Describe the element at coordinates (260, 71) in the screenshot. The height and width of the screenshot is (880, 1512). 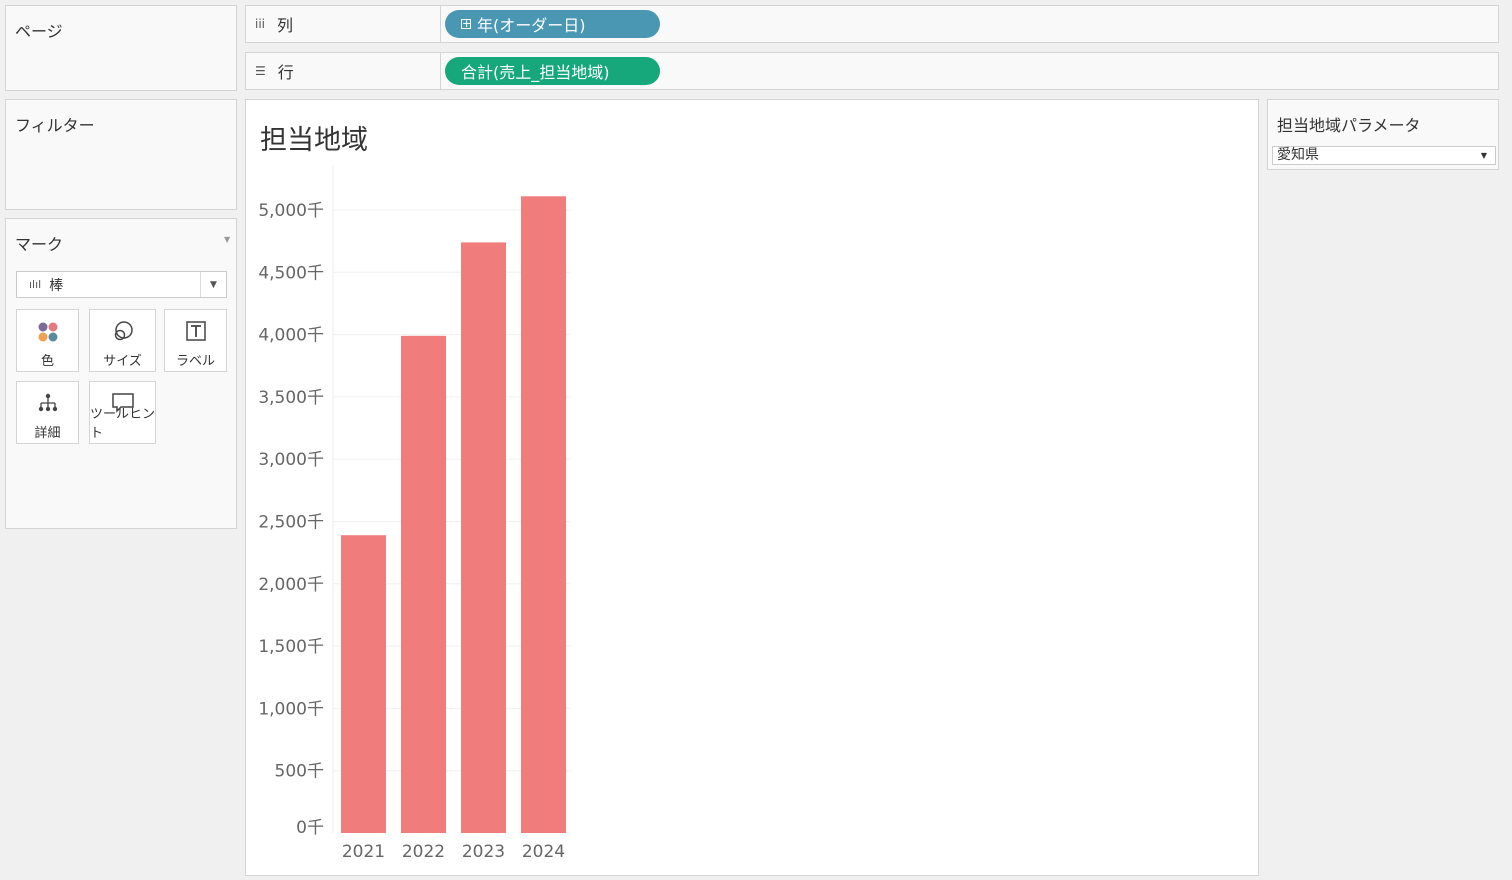
I see `rows-icon: ☰` at that location.